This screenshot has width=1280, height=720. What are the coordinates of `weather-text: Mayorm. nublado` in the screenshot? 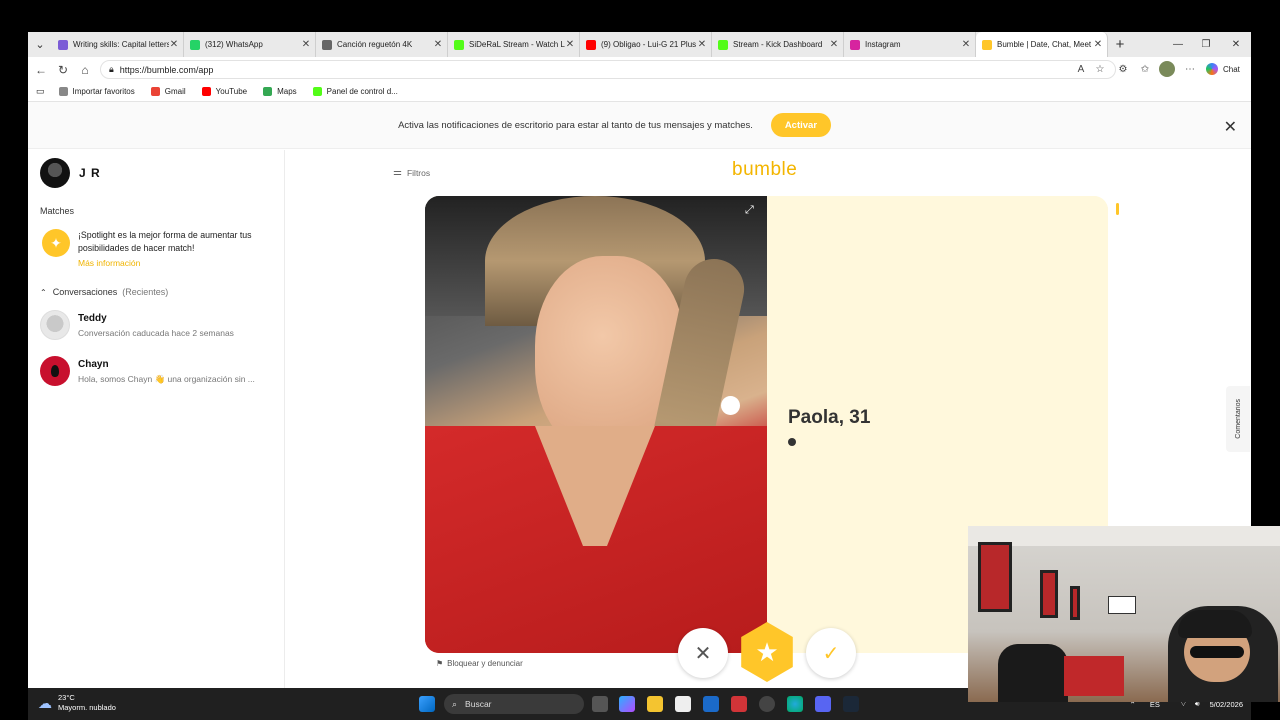 It's located at (87, 707).